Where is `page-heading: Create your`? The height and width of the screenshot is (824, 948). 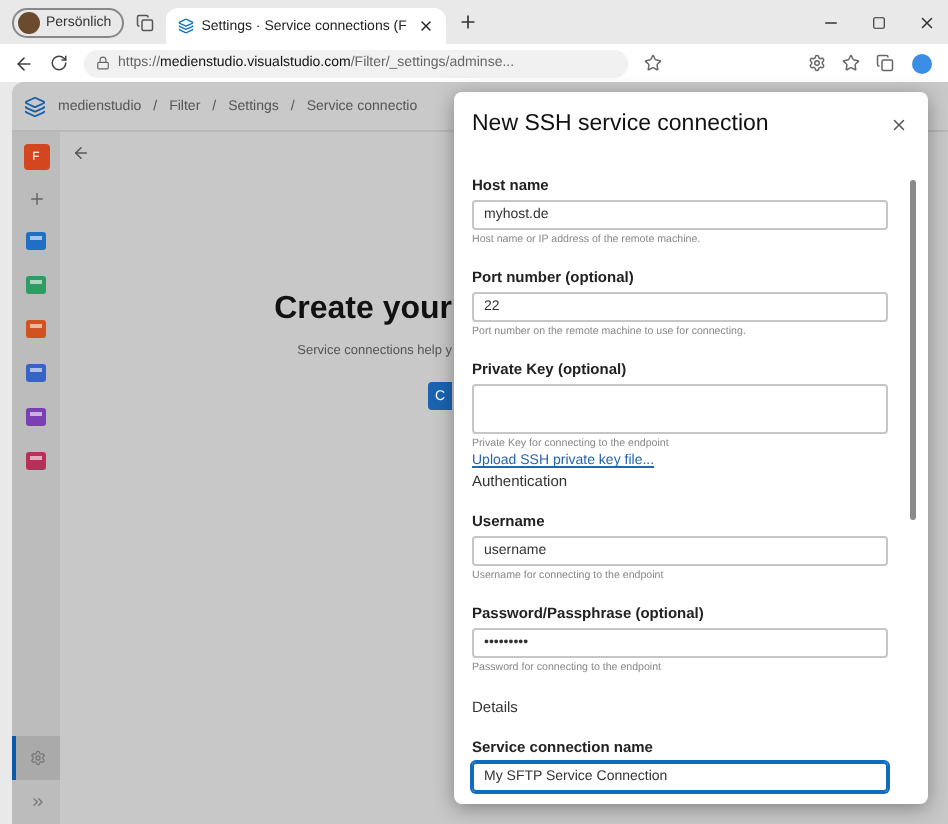
page-heading: Create your is located at coordinates (363, 310).